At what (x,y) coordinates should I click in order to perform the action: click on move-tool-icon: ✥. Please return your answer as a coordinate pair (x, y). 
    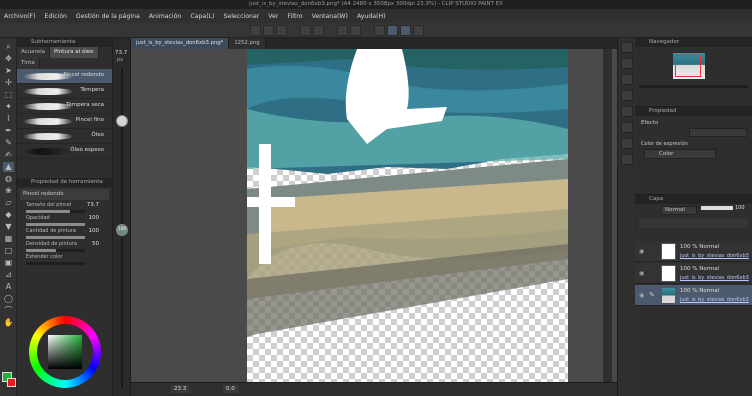
    Looking at the image, I should click on (8, 59).